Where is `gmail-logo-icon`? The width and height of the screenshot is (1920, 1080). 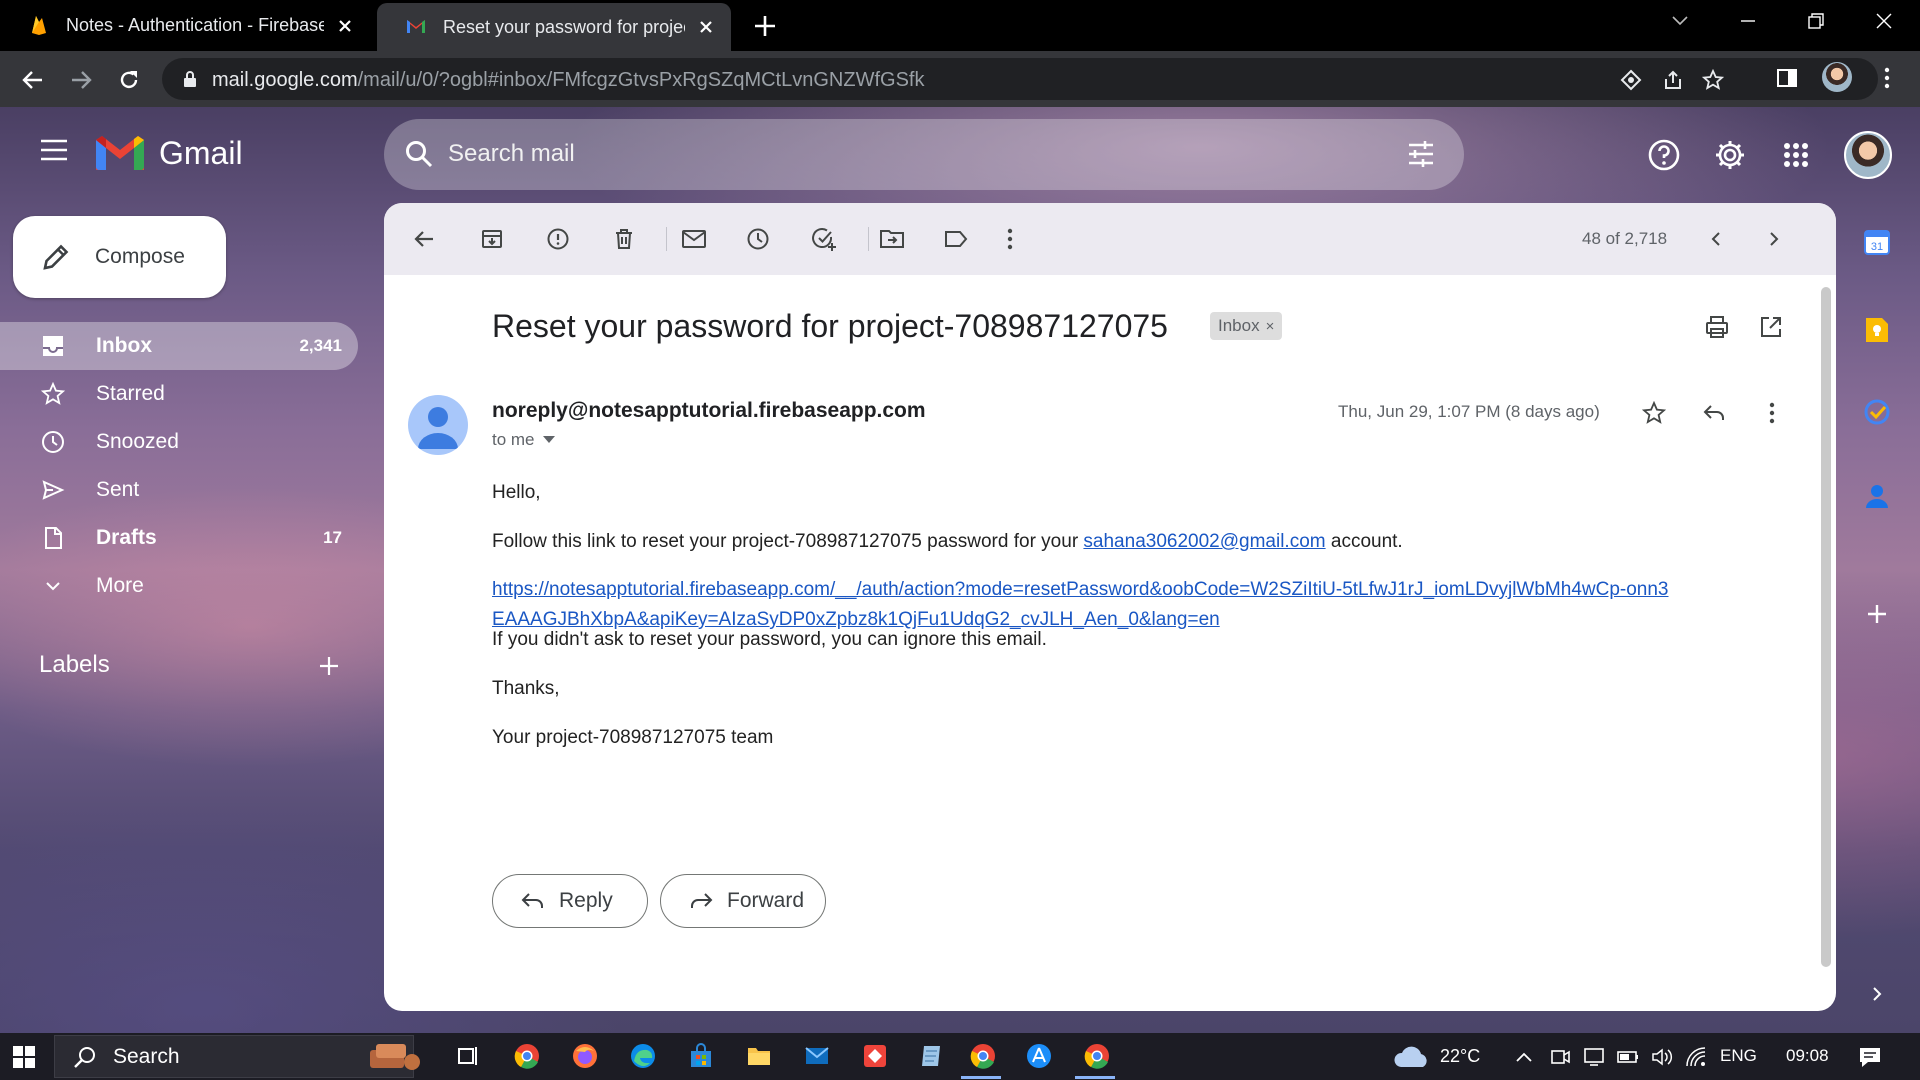 gmail-logo-icon is located at coordinates (120, 154).